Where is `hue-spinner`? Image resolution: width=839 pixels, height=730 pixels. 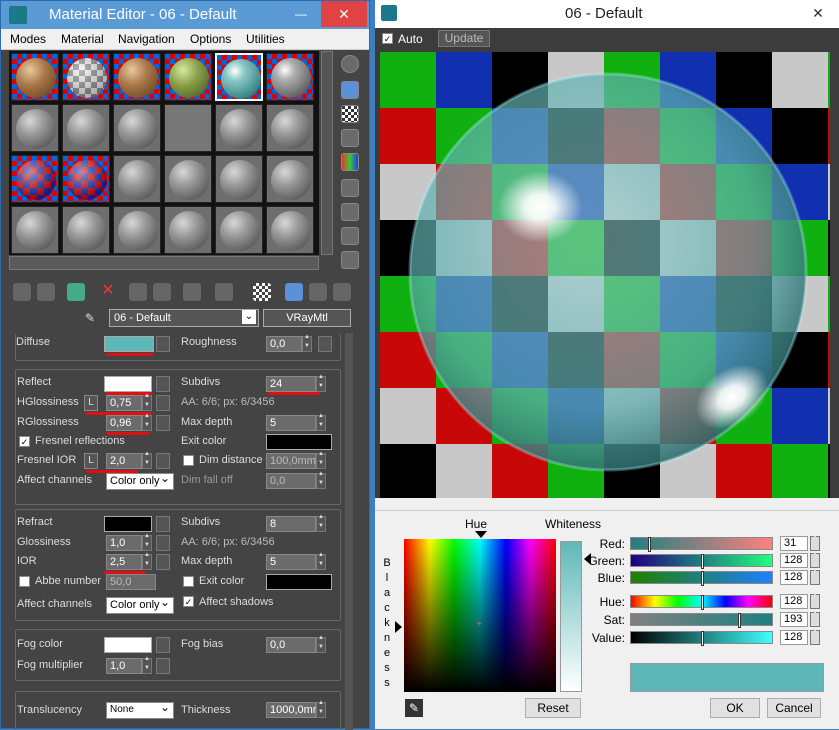 hue-spinner is located at coordinates (815, 600).